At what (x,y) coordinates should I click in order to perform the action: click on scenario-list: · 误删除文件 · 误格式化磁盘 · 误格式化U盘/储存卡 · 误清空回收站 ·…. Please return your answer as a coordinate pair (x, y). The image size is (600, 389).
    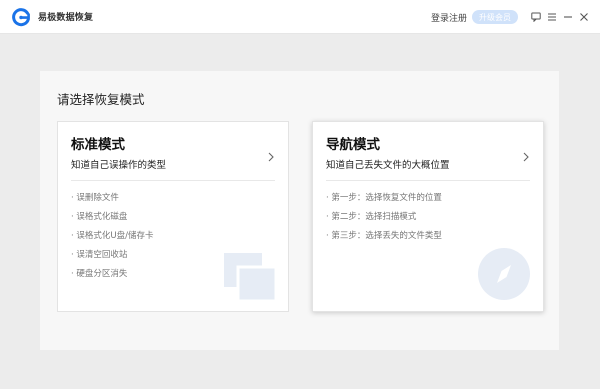
    Looking at the image, I should click on (112, 240).